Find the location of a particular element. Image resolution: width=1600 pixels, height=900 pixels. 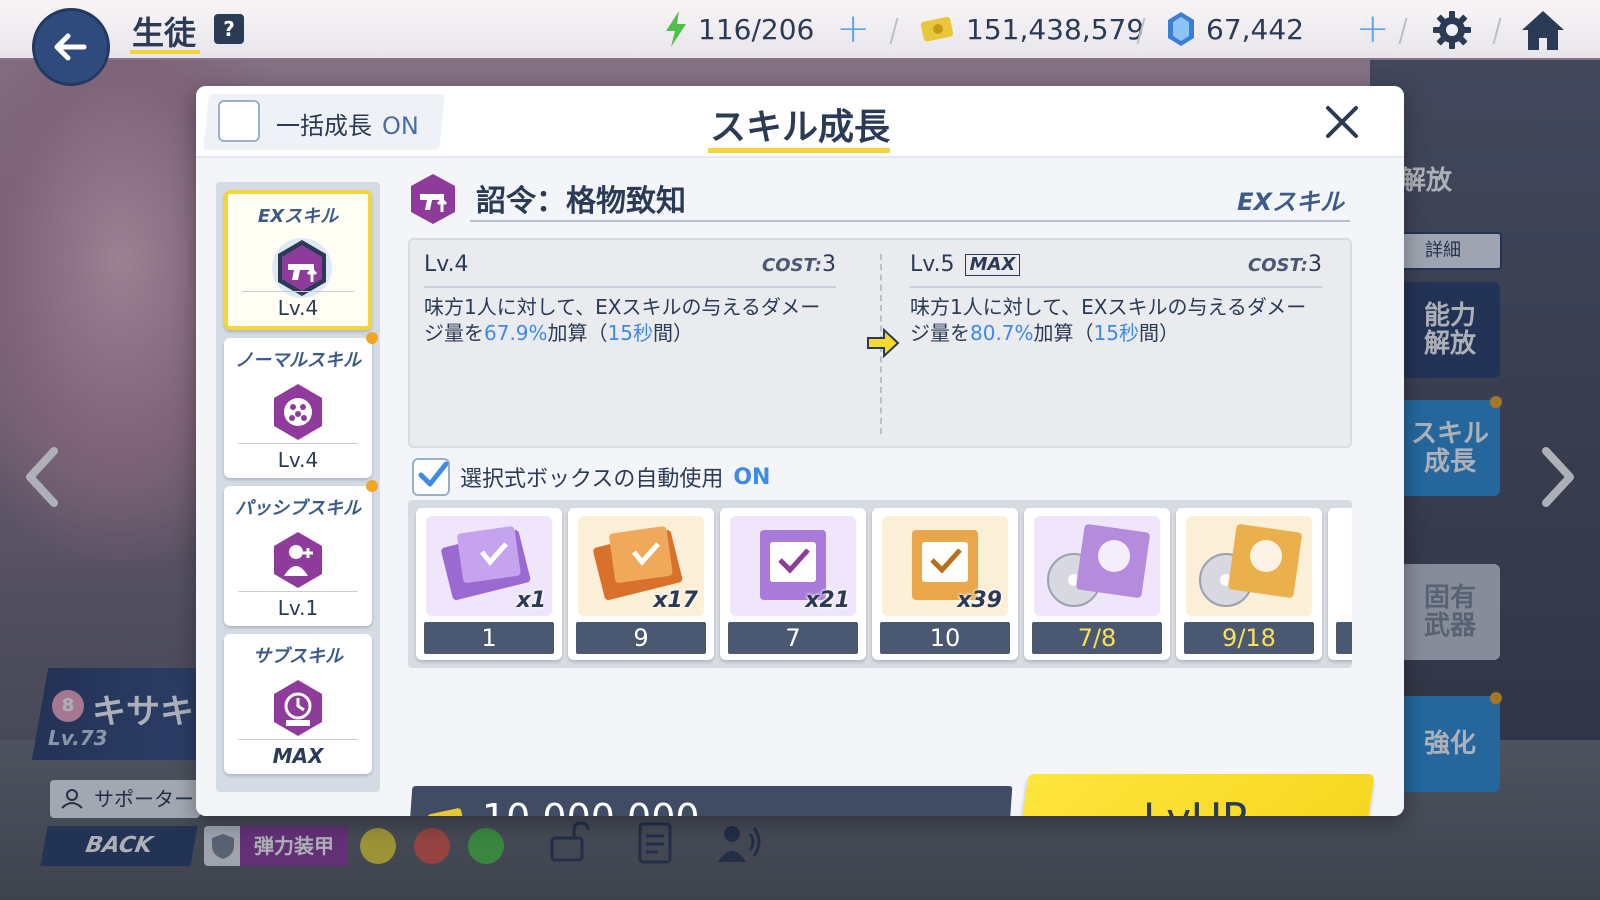

orb-skill-icon is located at coordinates (298, 412).